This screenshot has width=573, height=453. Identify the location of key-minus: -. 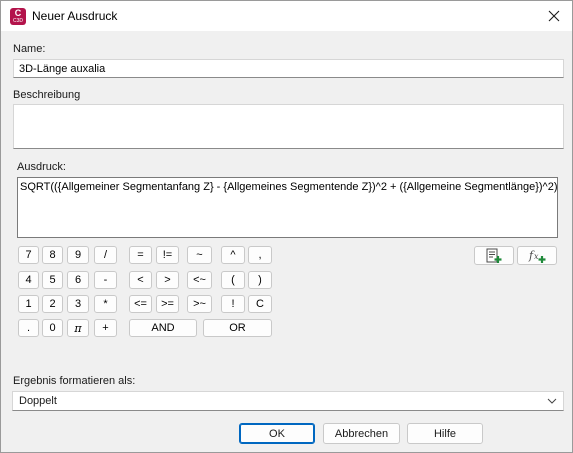
(105, 280).